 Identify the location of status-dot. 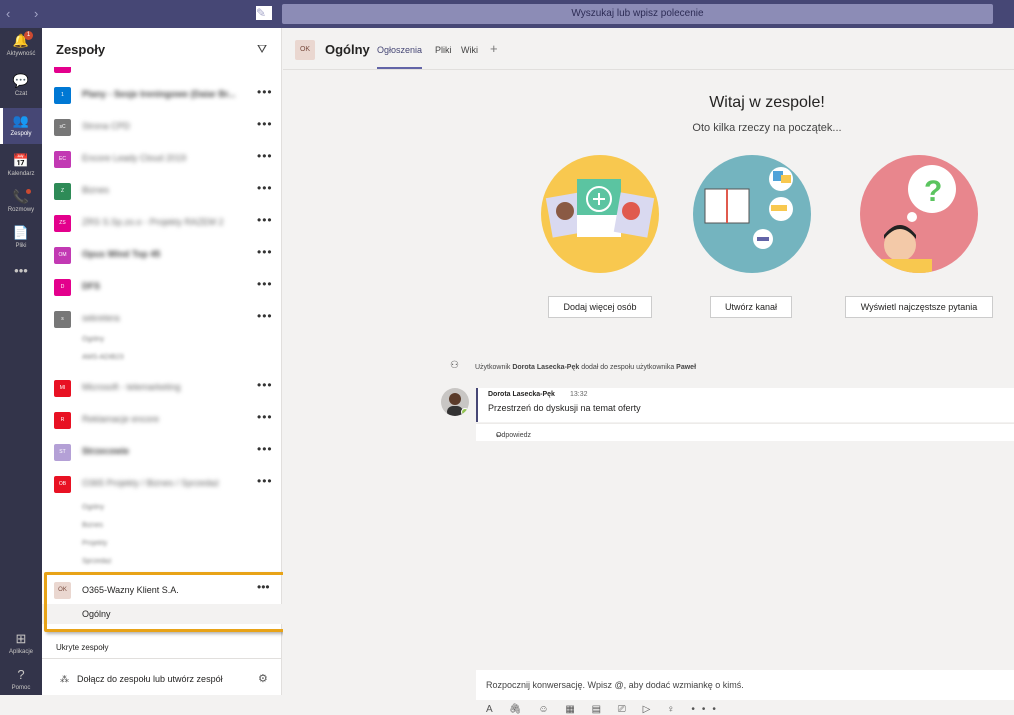
(28, 191).